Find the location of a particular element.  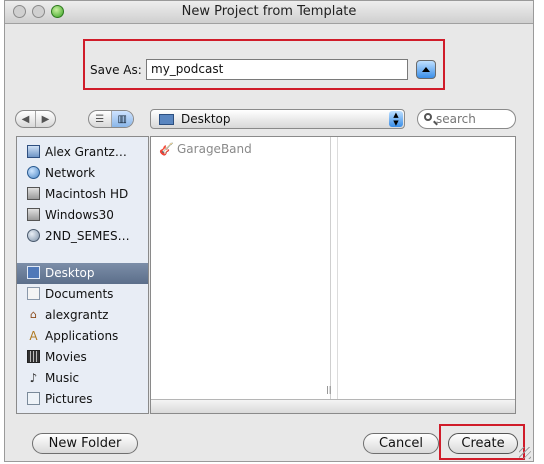

cancel-button: Cancel is located at coordinates (401, 443).